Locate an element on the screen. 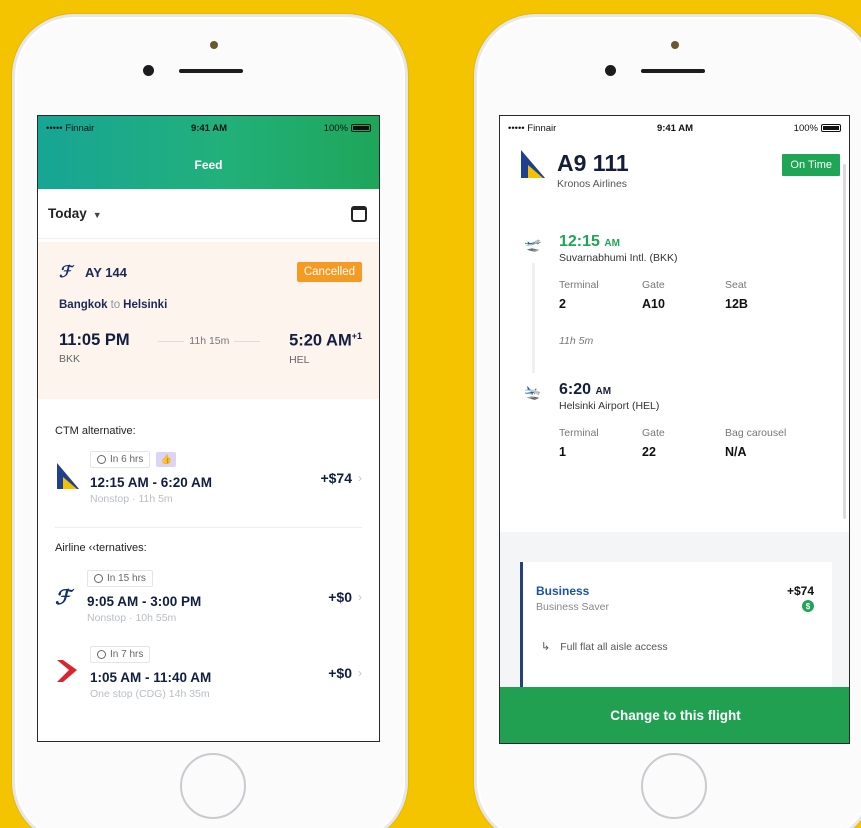  alternative-details: Nonstop · 11h 5m is located at coordinates (131, 499).